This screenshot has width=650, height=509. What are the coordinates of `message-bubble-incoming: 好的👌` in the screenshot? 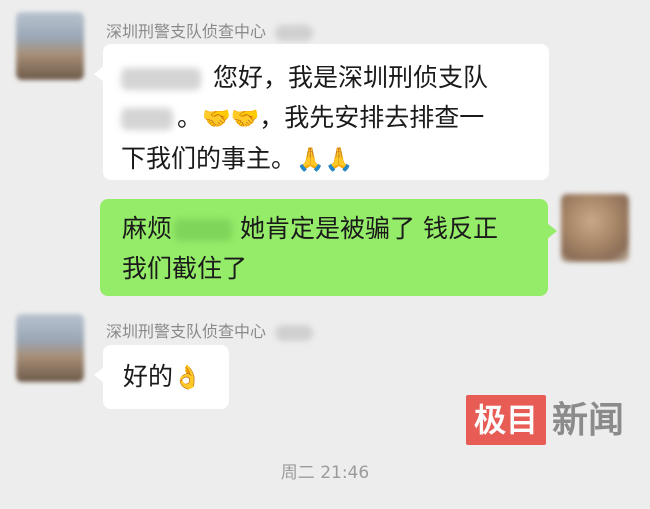 It's located at (161, 377).